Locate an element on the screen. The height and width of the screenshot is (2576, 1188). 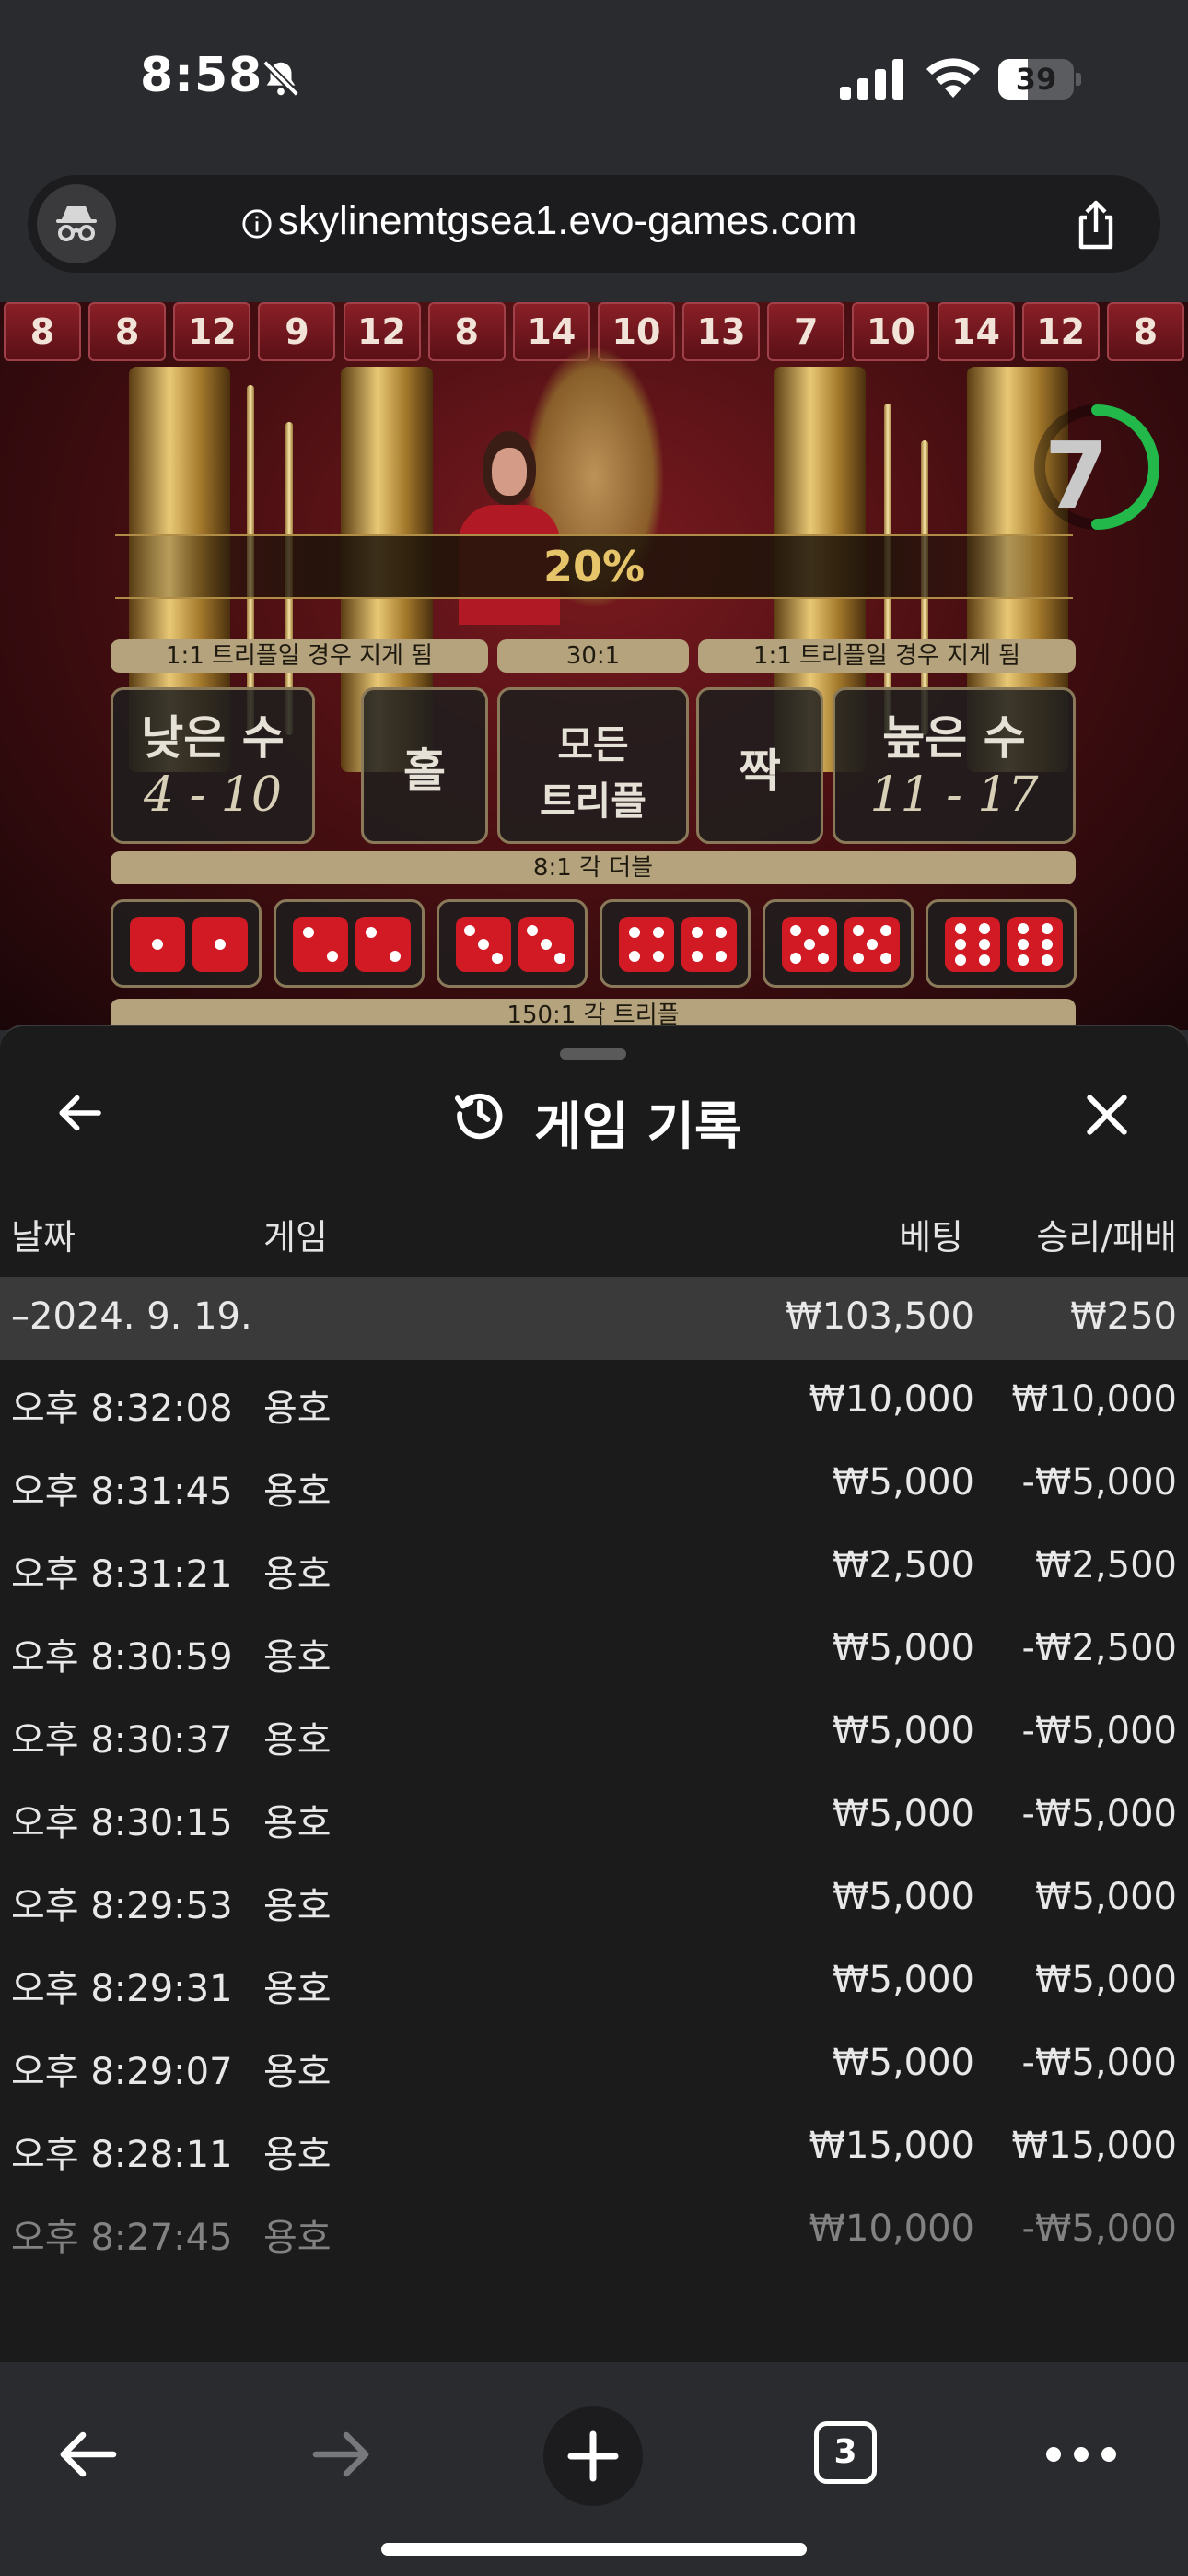
bet-even: 짝 is located at coordinates (759, 765).